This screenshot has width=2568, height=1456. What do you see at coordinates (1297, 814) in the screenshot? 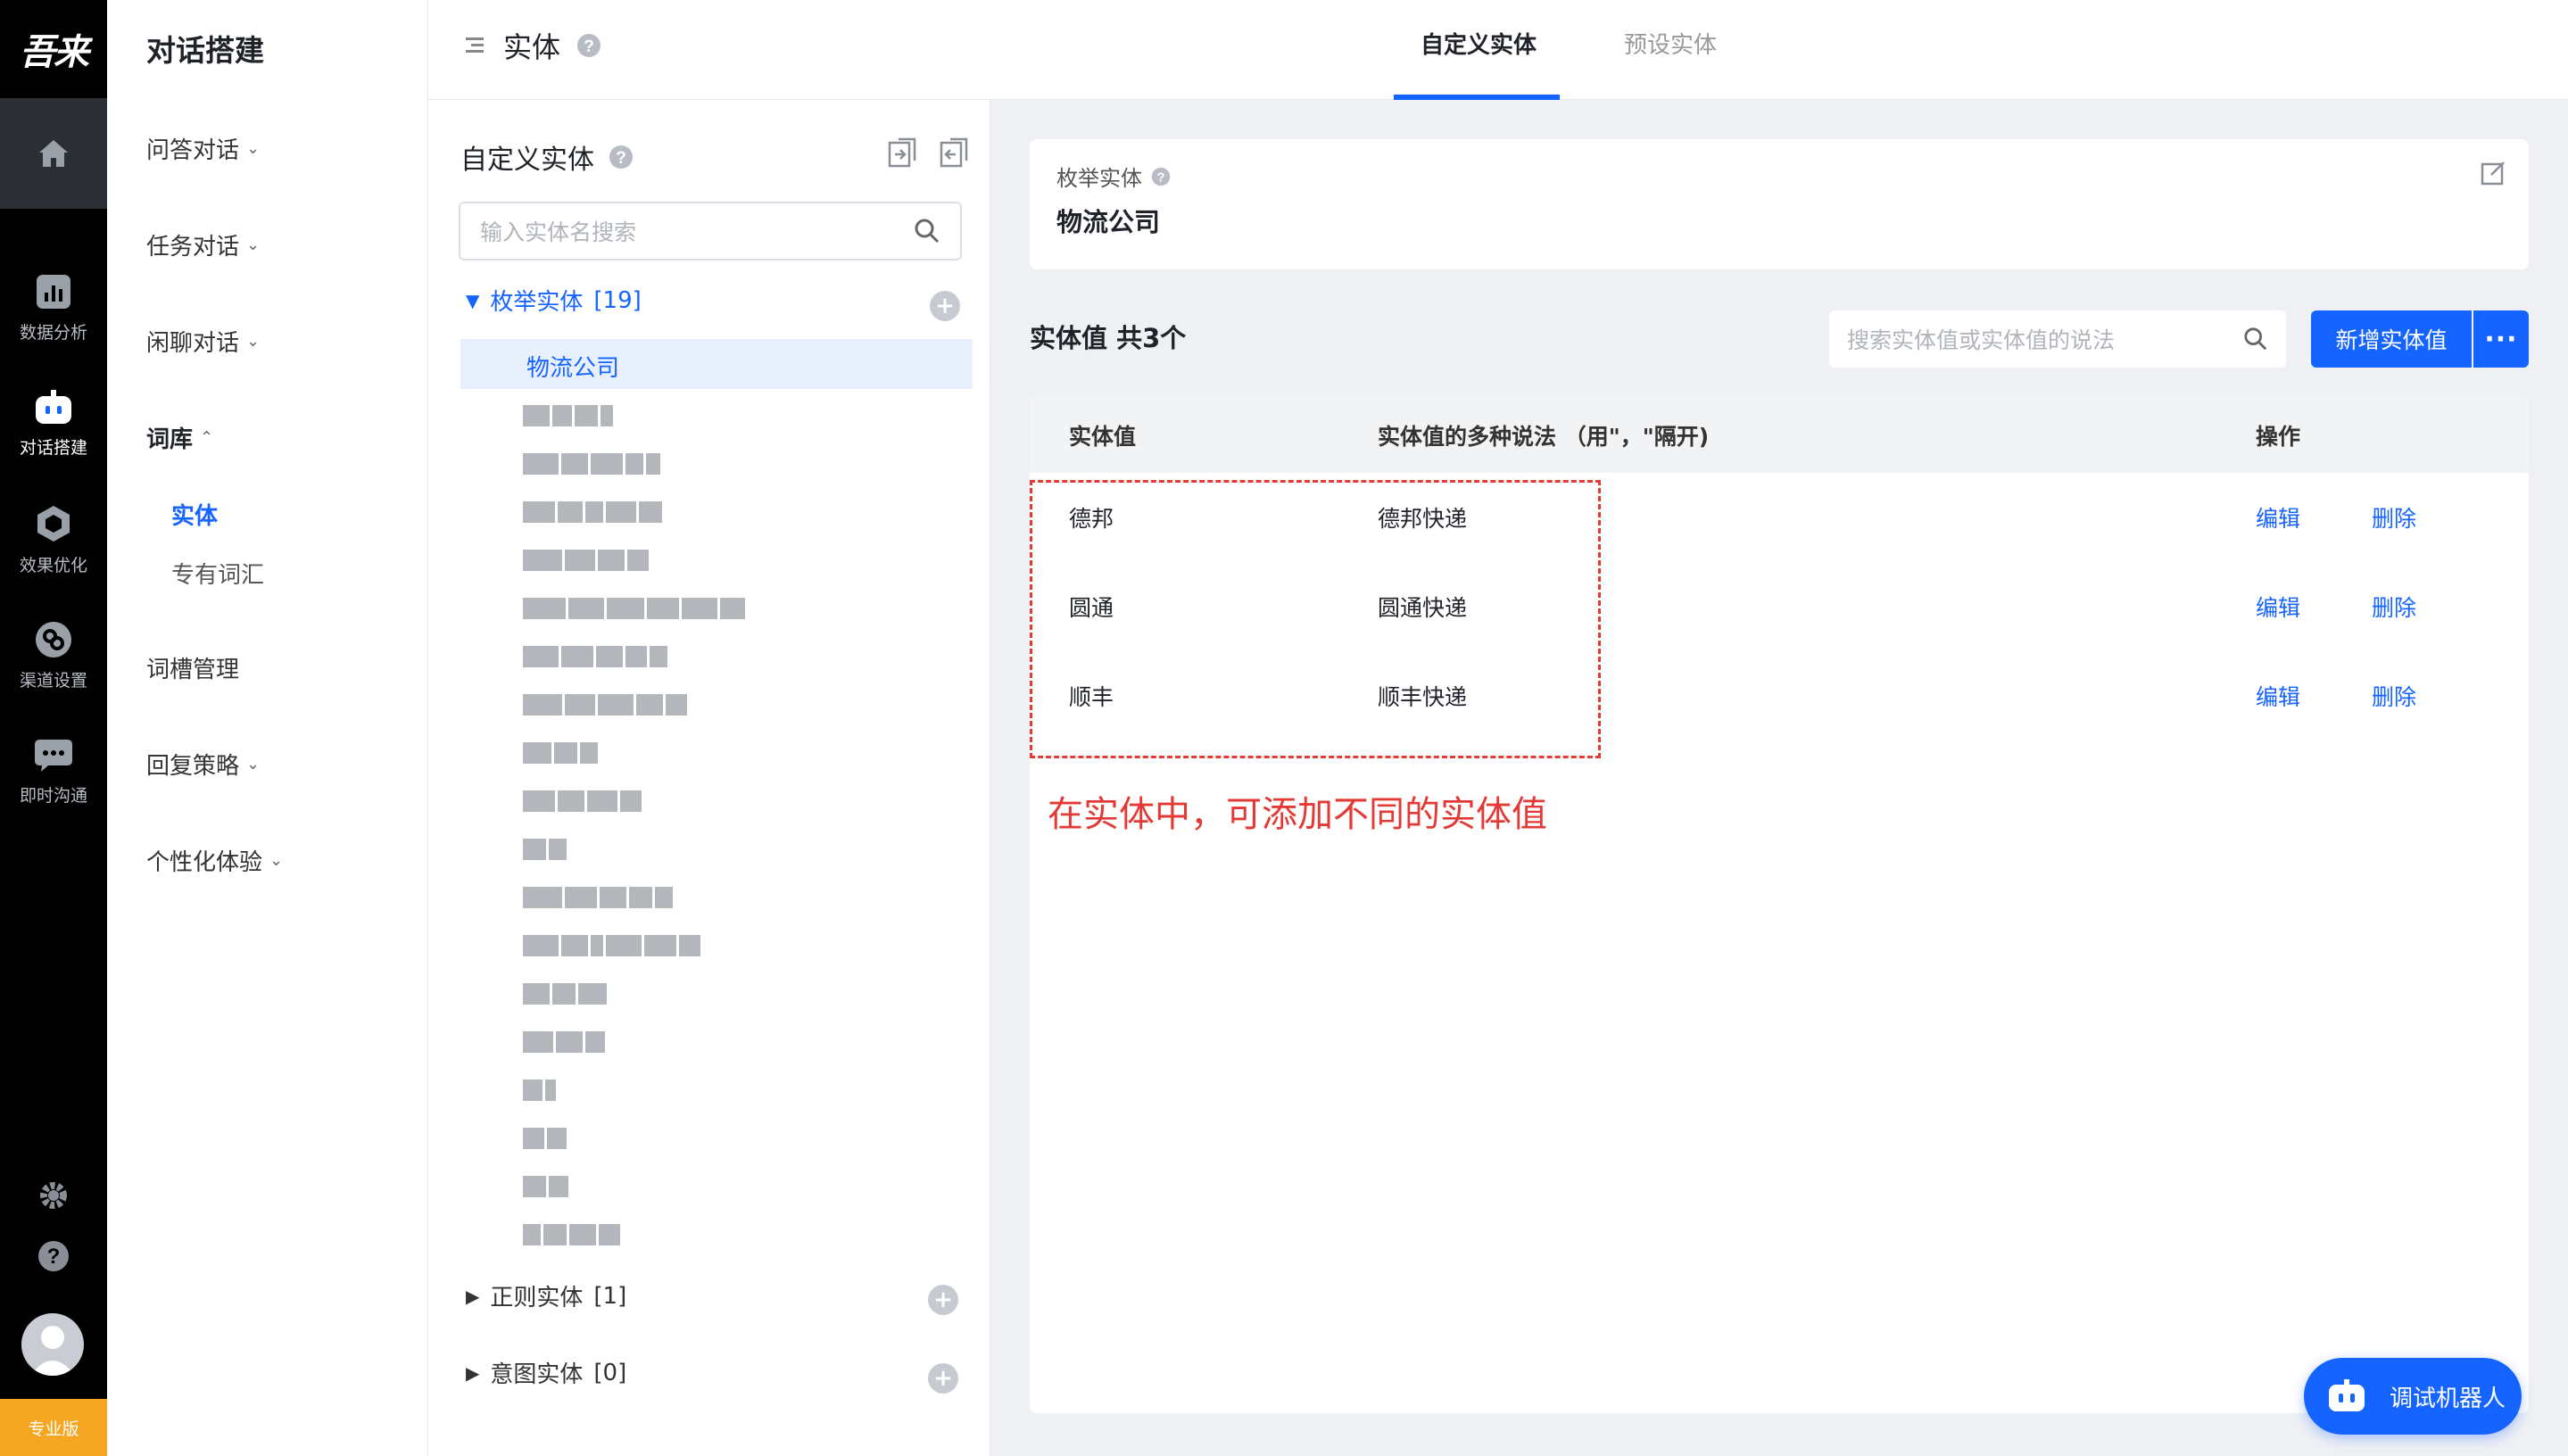
I see `annotation-text: 在实体中，可添加不同的实体值` at bounding box center [1297, 814].